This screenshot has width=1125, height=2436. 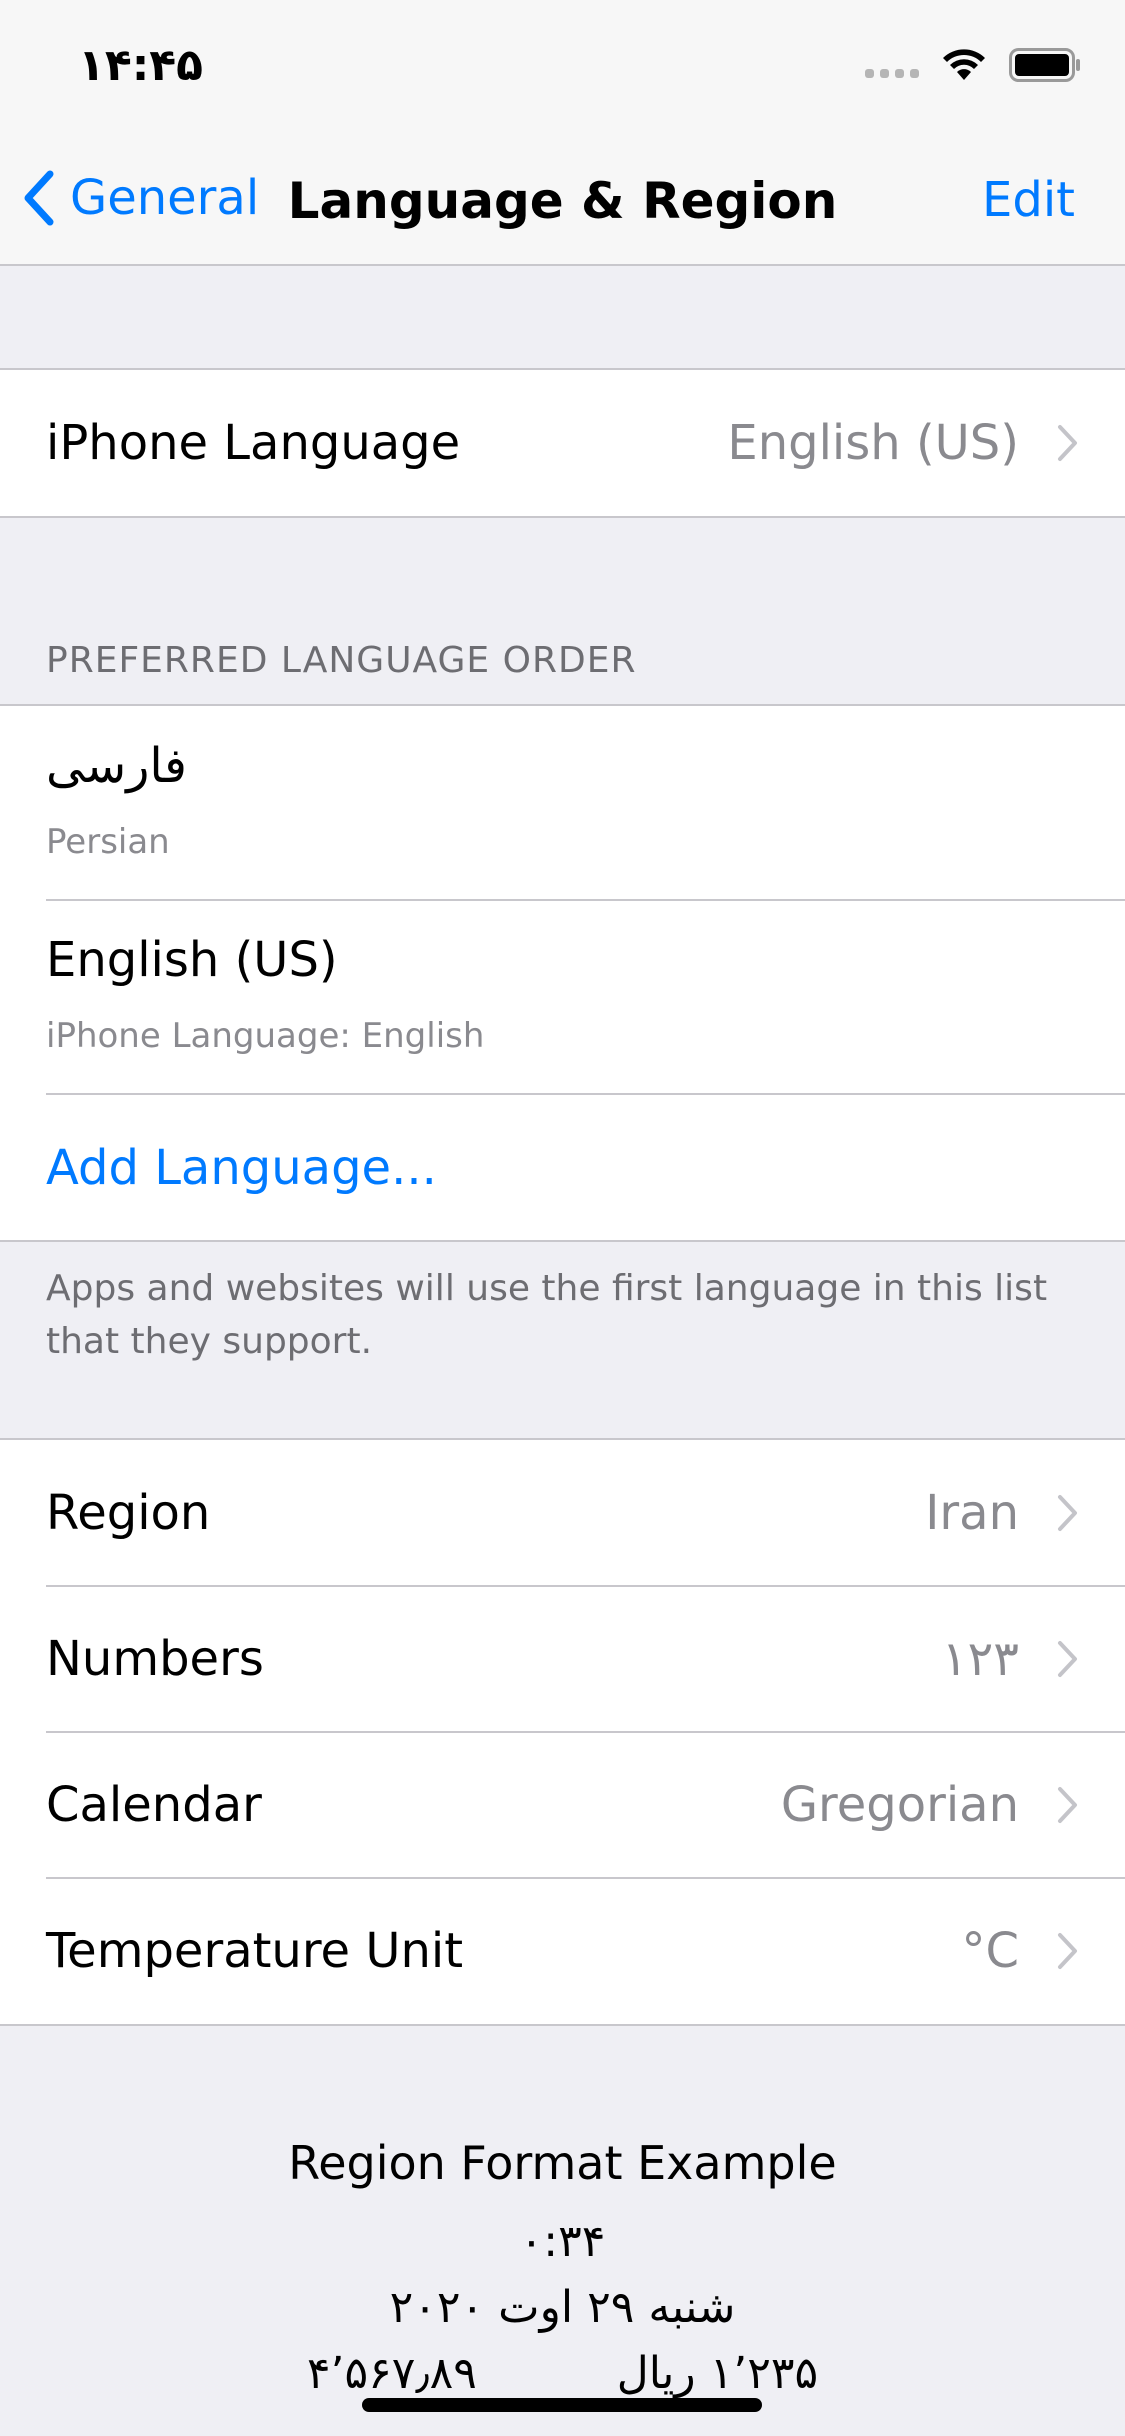 I want to click on status-icons, so click(x=973, y=65).